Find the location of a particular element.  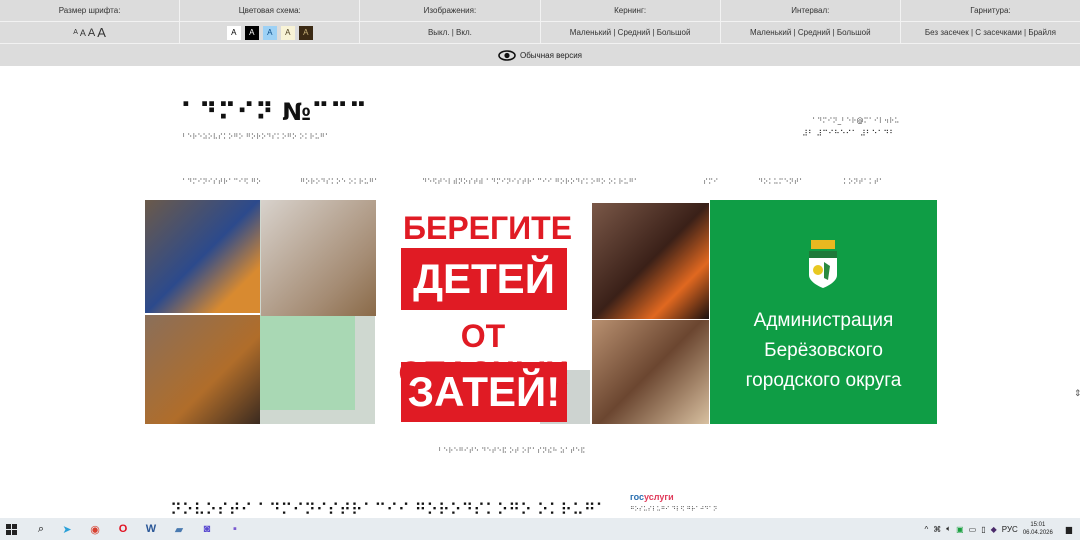

nav-item: ⠎⠍⠊ is located at coordinates (710, 182).